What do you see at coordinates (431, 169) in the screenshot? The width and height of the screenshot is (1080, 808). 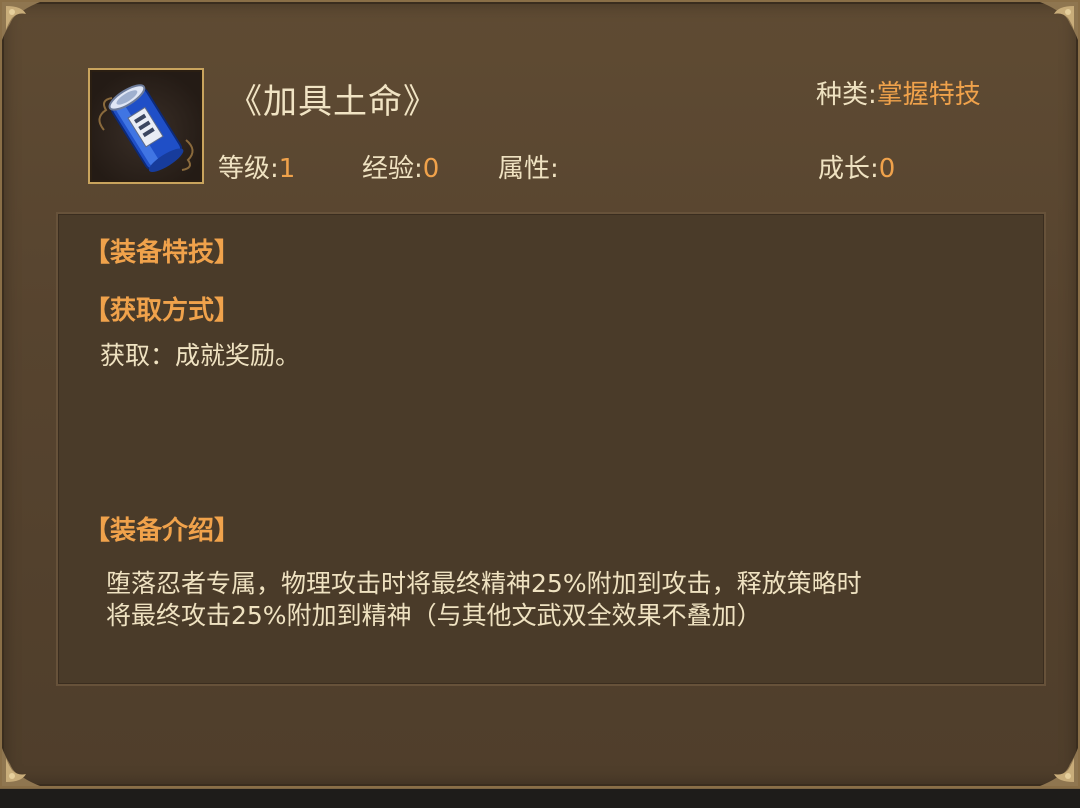 I see `exp-value: 0` at bounding box center [431, 169].